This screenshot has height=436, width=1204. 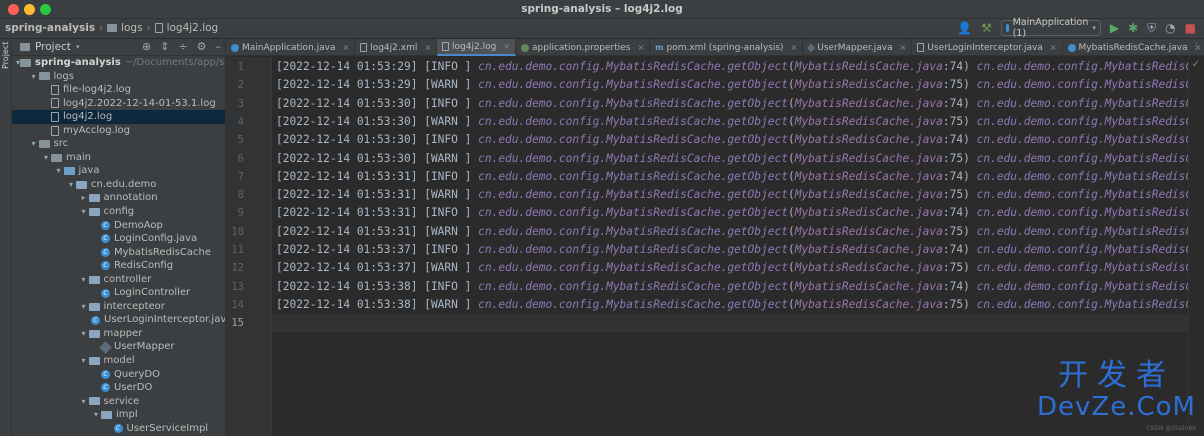 I want to click on java-class-icon, so click(x=1071, y=47).